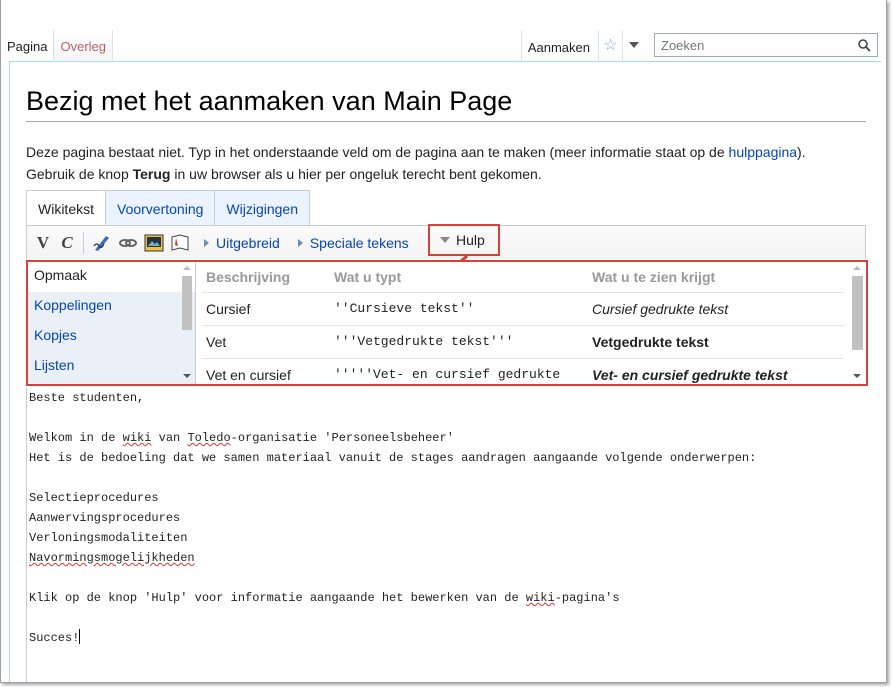 Image resolution: width=893 pixels, height=687 pixels. What do you see at coordinates (266, 371) in the screenshot?
I see `row-desc: Vet en cursief` at bounding box center [266, 371].